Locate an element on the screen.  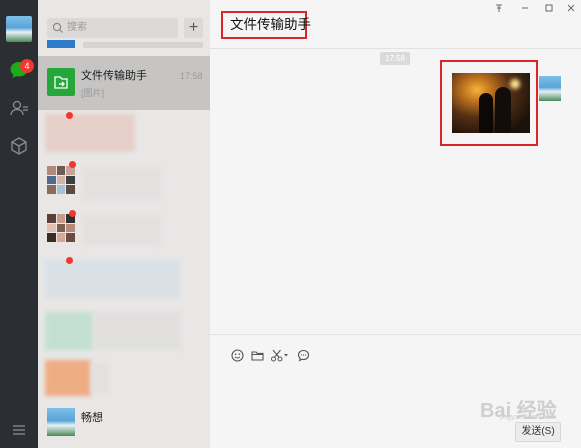
add-button: + is located at coordinates (193, 28).